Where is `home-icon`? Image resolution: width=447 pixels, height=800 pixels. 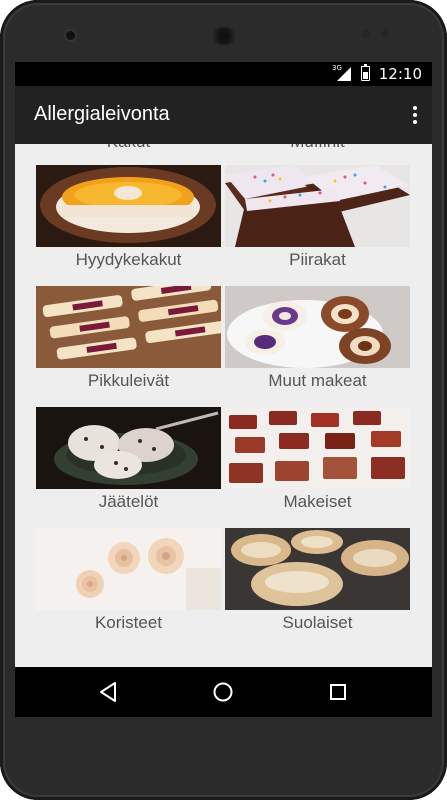
home-icon is located at coordinates (223, 692).